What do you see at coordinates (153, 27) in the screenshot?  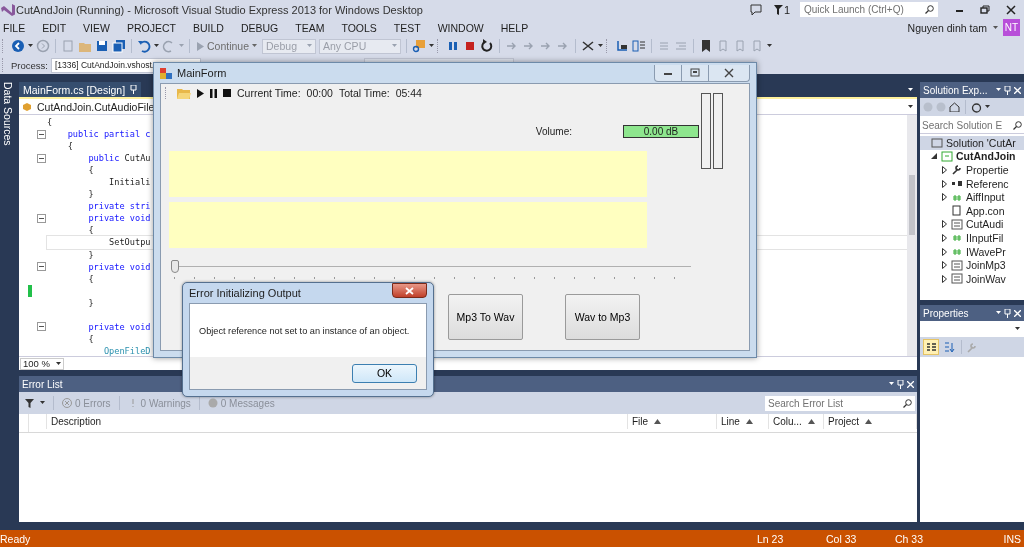 I see `menu-item: PROJECT` at bounding box center [153, 27].